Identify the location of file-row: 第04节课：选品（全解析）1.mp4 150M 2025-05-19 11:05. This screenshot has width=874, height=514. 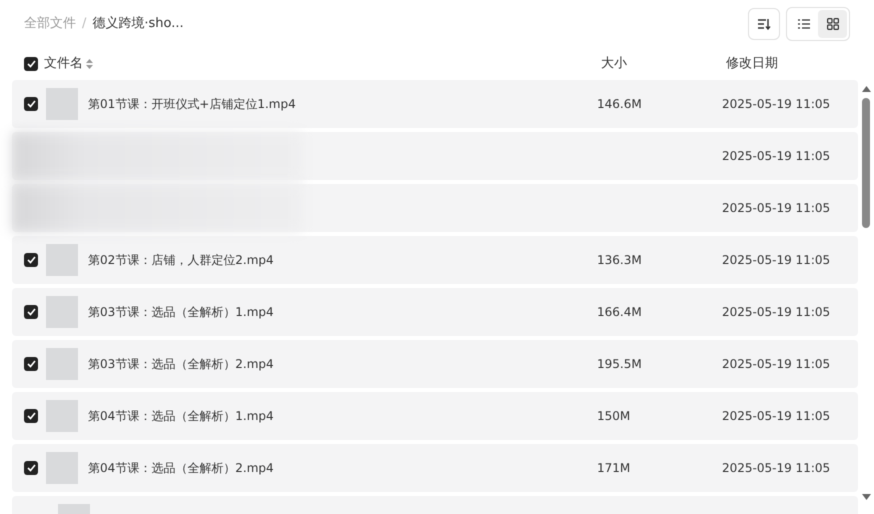
(435, 416).